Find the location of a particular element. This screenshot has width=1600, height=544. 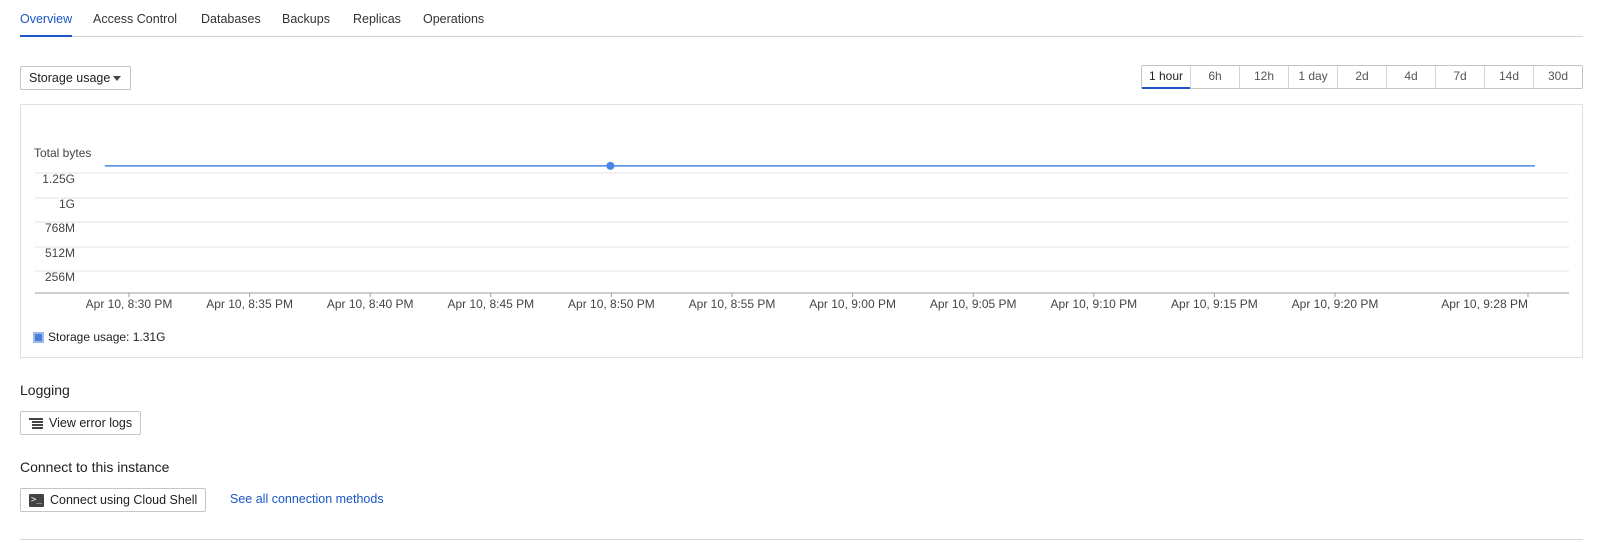

y-axis-title: Total bytes is located at coordinates (62, 153).